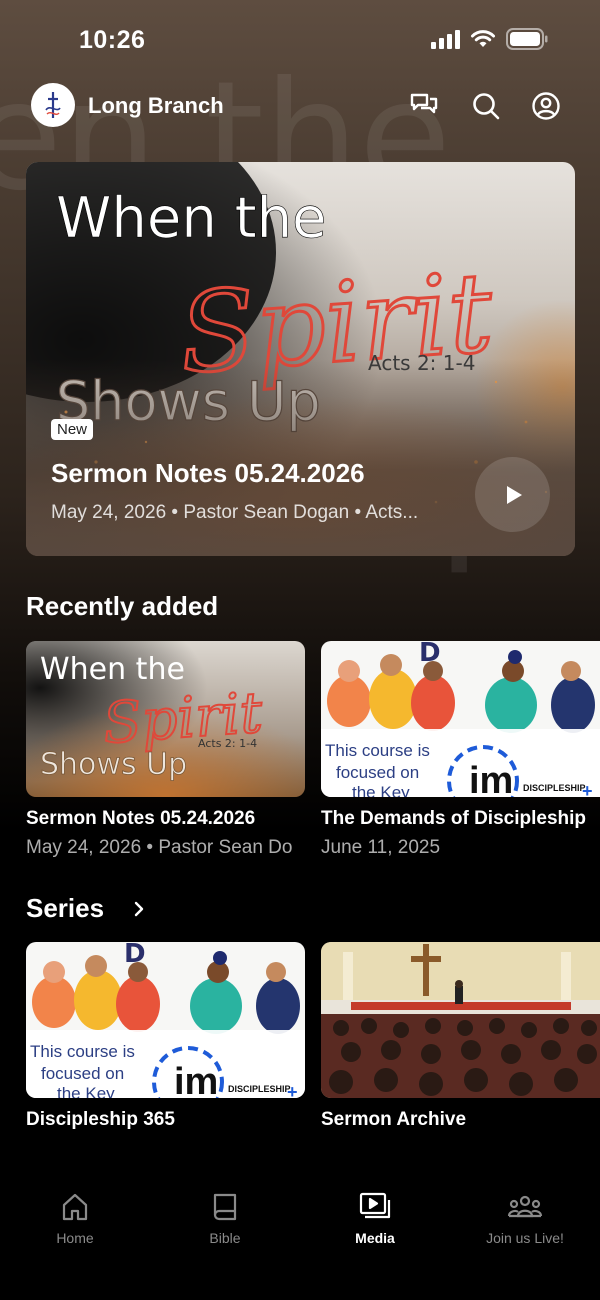 The image size is (600, 1300). I want to click on series-item-title: Sermon Archive, so click(460, 1120).